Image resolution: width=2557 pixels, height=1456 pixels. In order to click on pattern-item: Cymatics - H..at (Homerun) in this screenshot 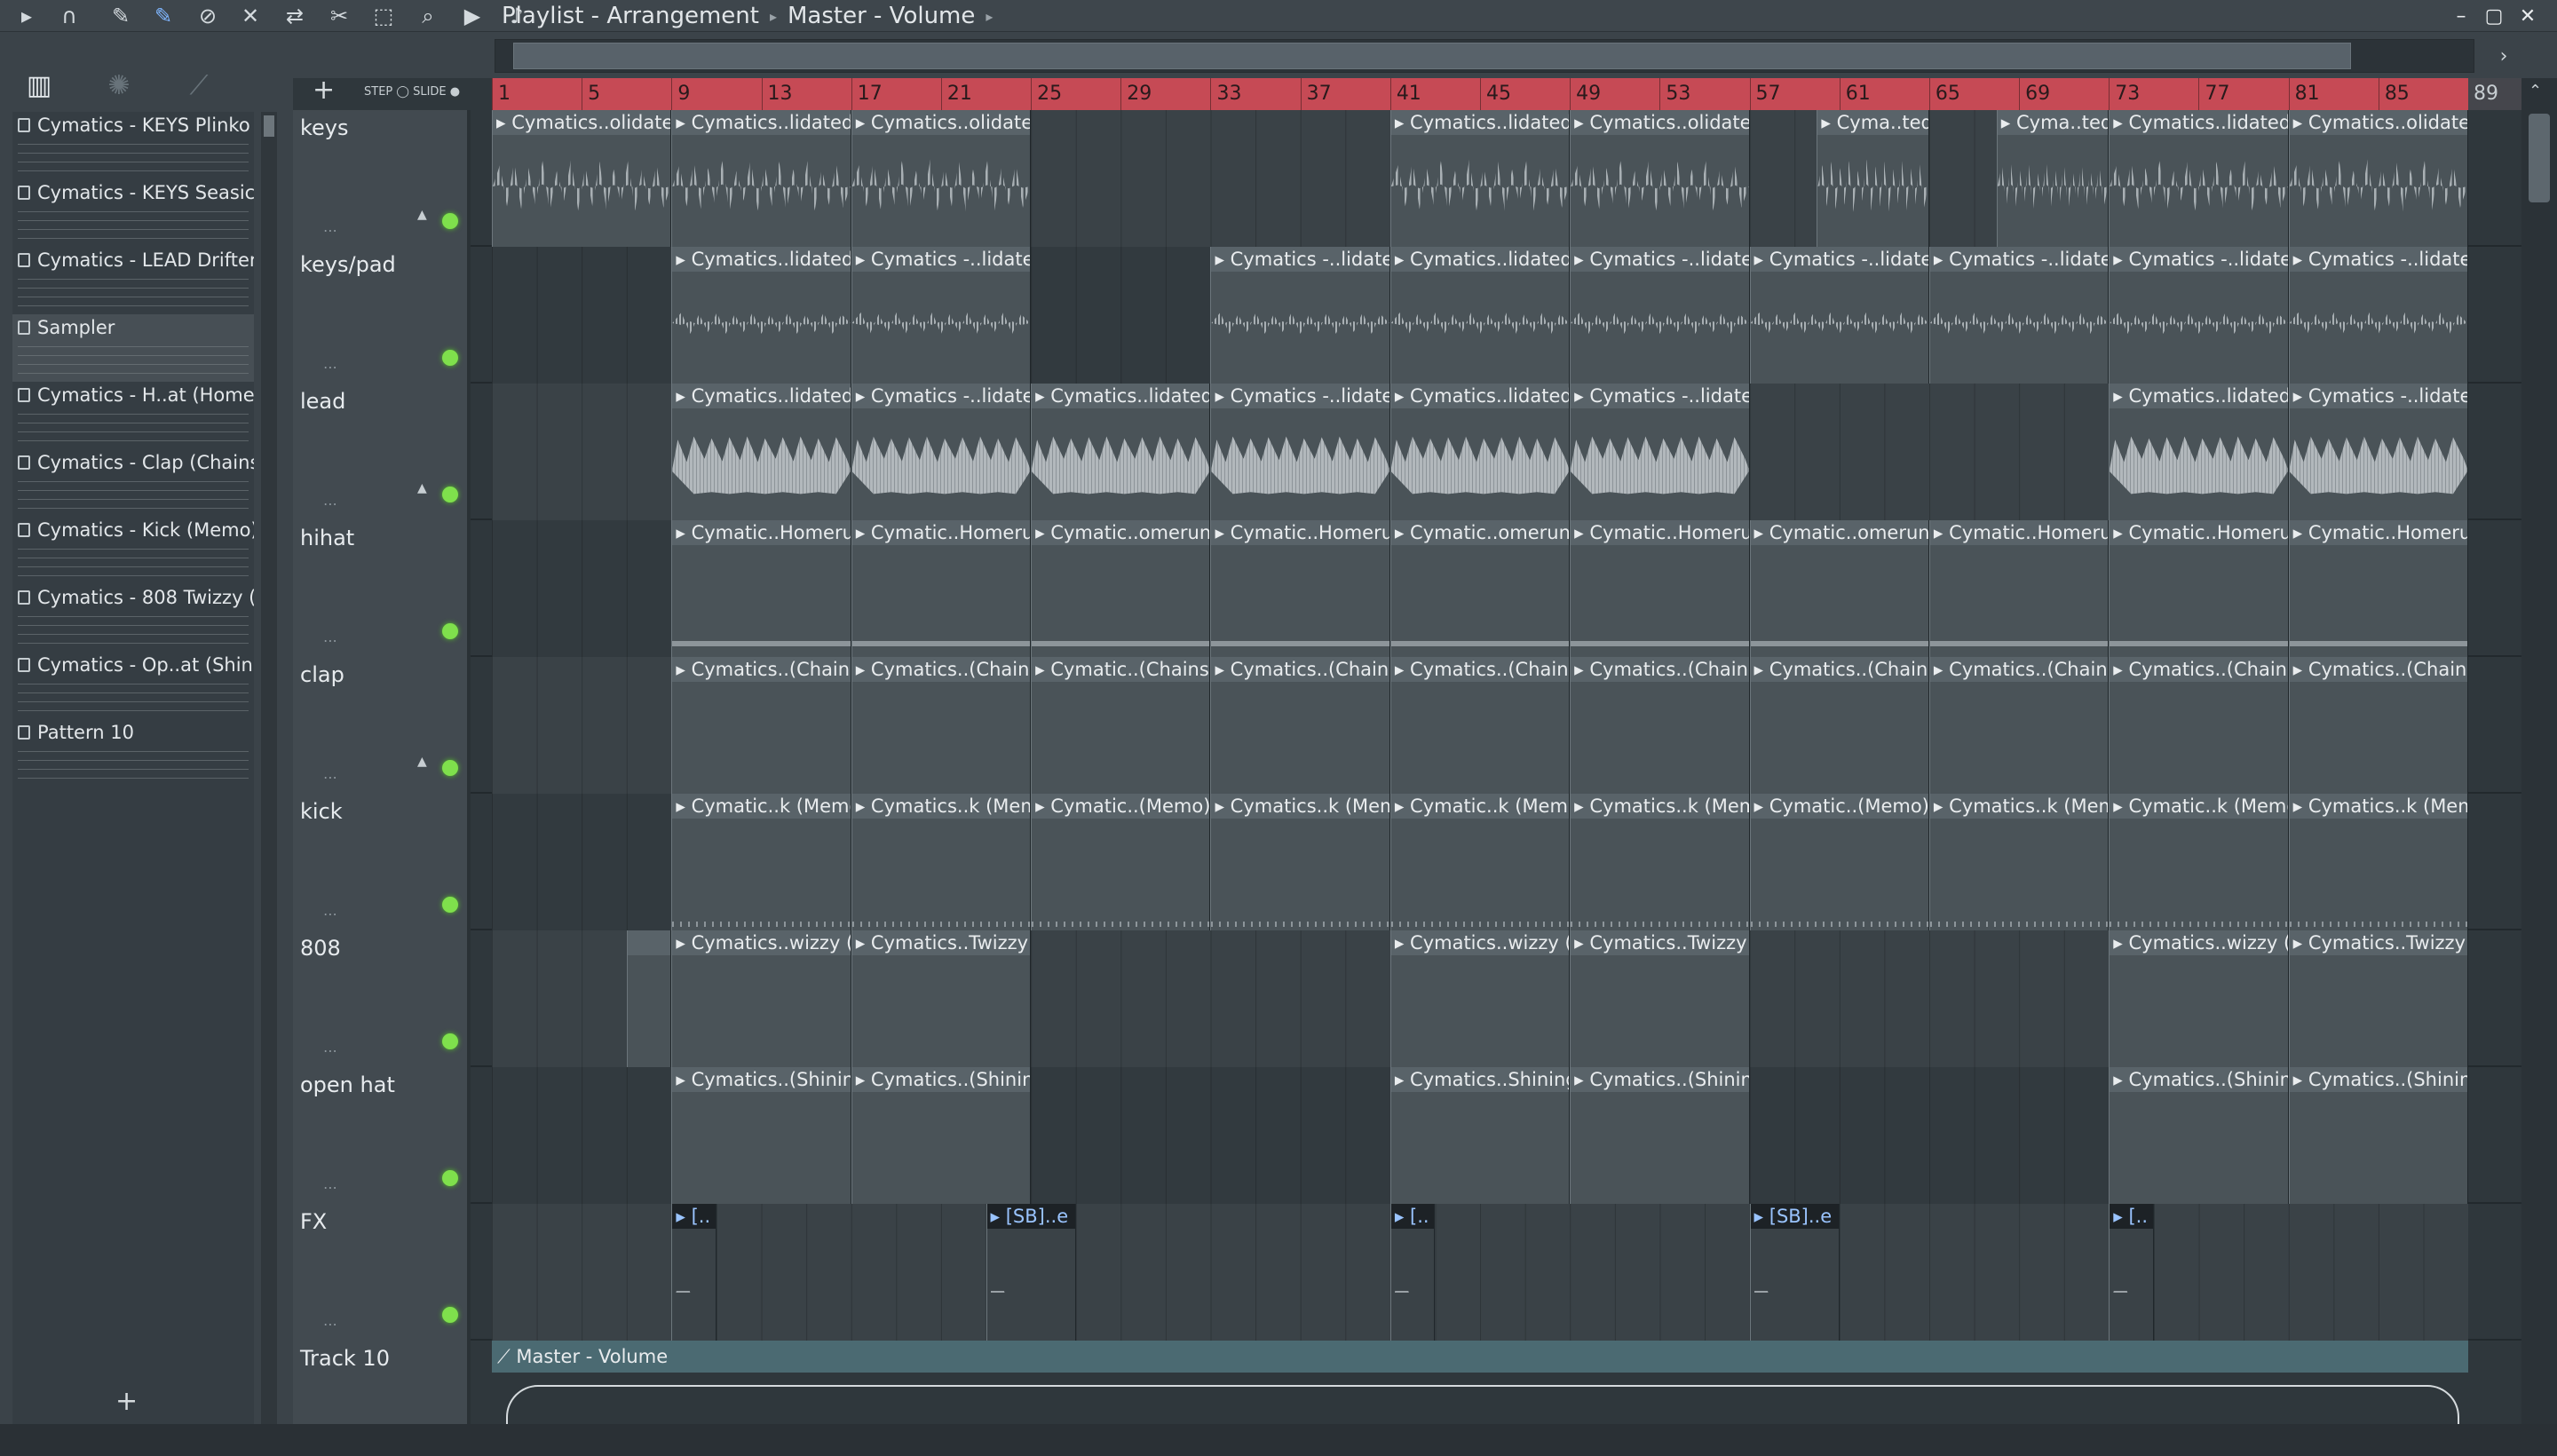, I will do `click(133, 415)`.